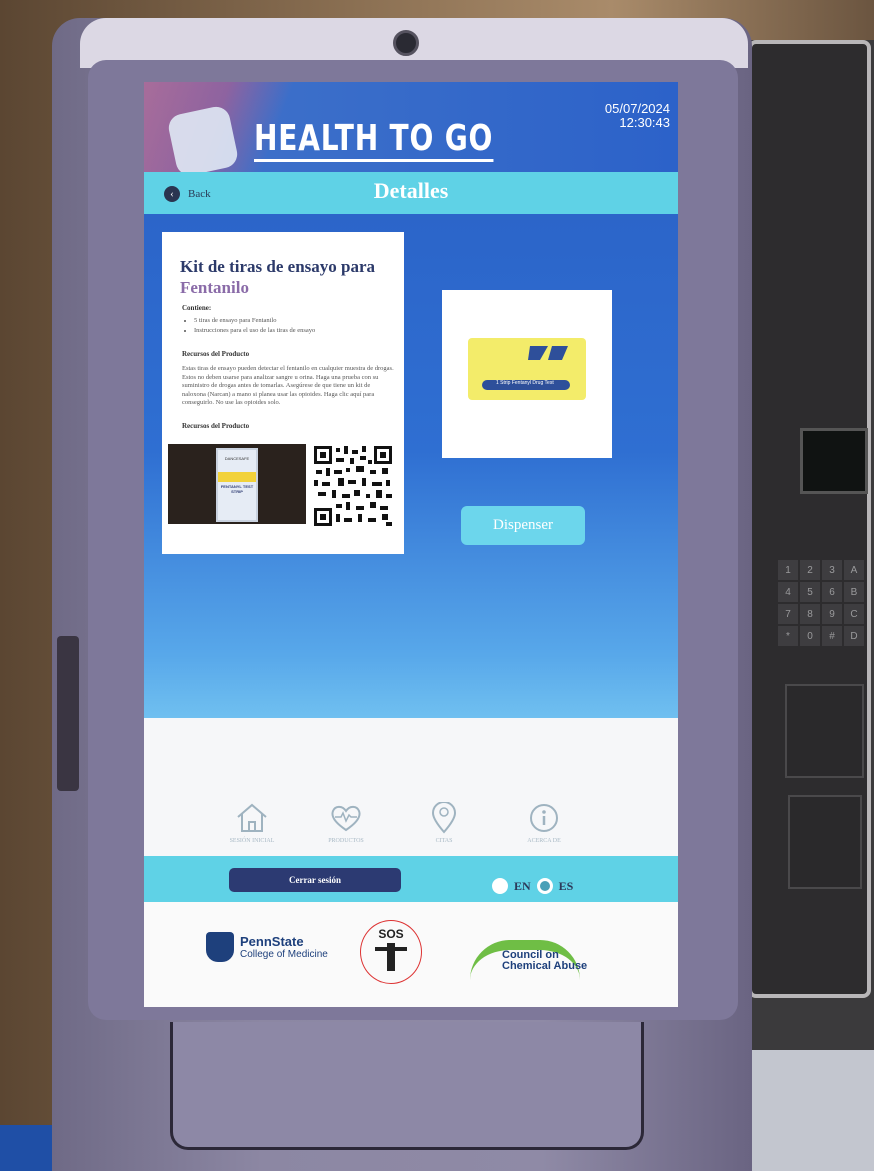 This screenshot has width=874, height=1171. I want to click on date-text: 05/07/2024, so click(637, 108).